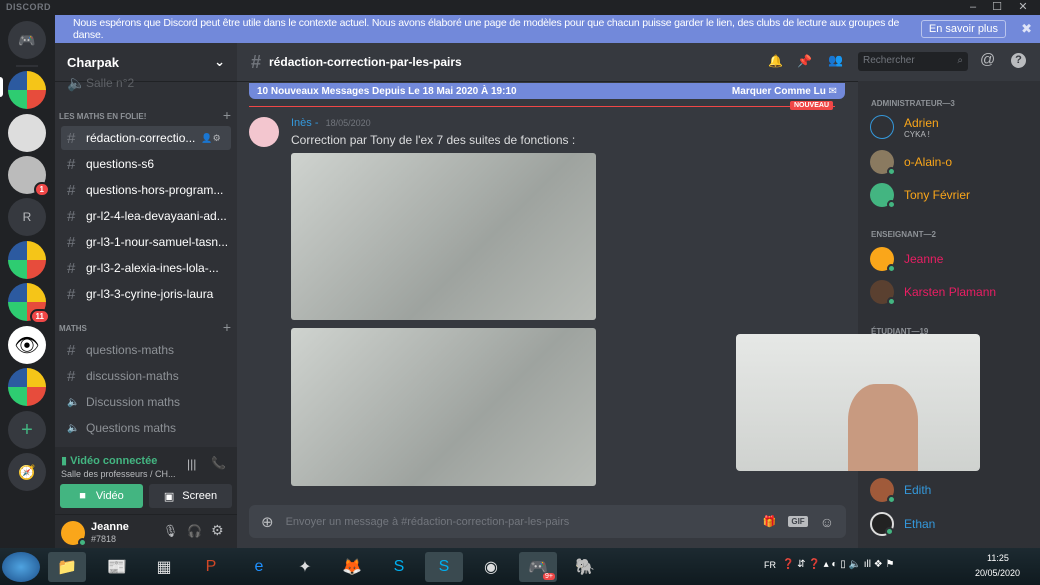  What do you see at coordinates (29, 176) in the screenshot?
I see `server-icon: 1` at bounding box center [29, 176].